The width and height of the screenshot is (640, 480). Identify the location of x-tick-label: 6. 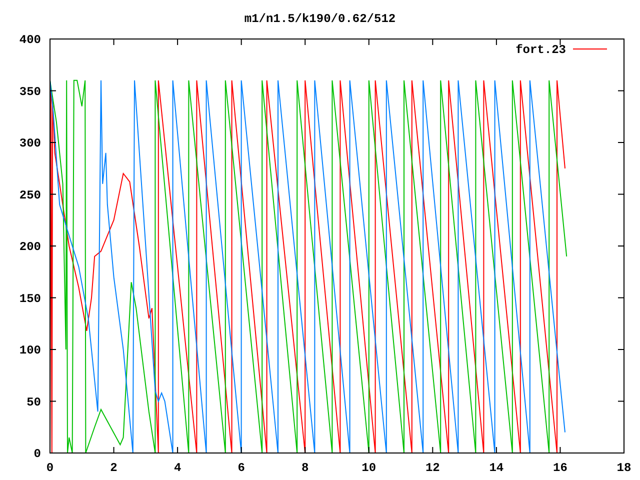
(241, 468).